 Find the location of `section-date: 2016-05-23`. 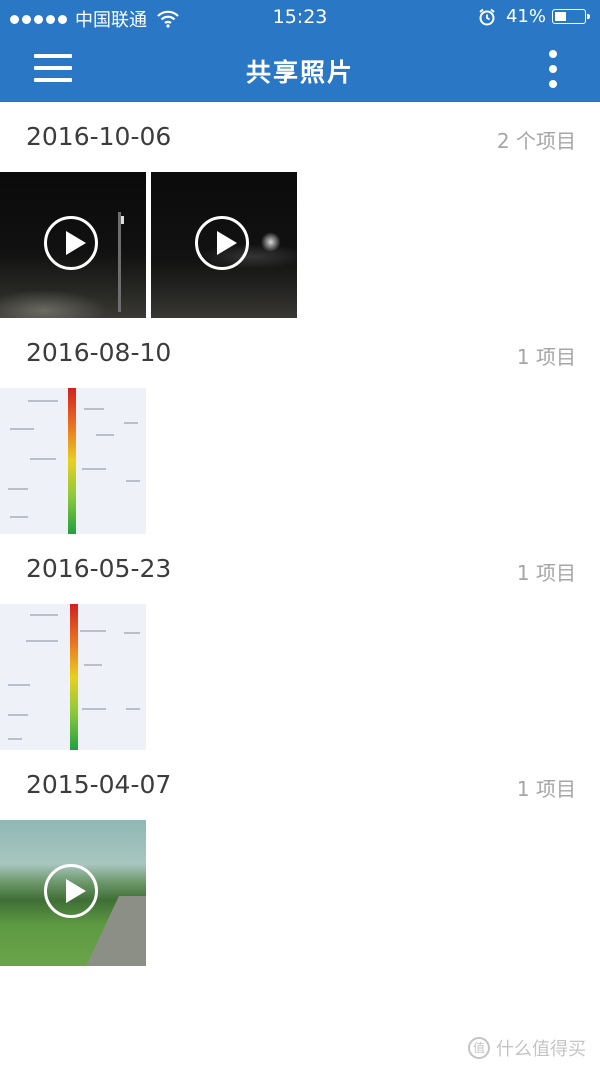

section-date: 2016-05-23 is located at coordinates (99, 568).